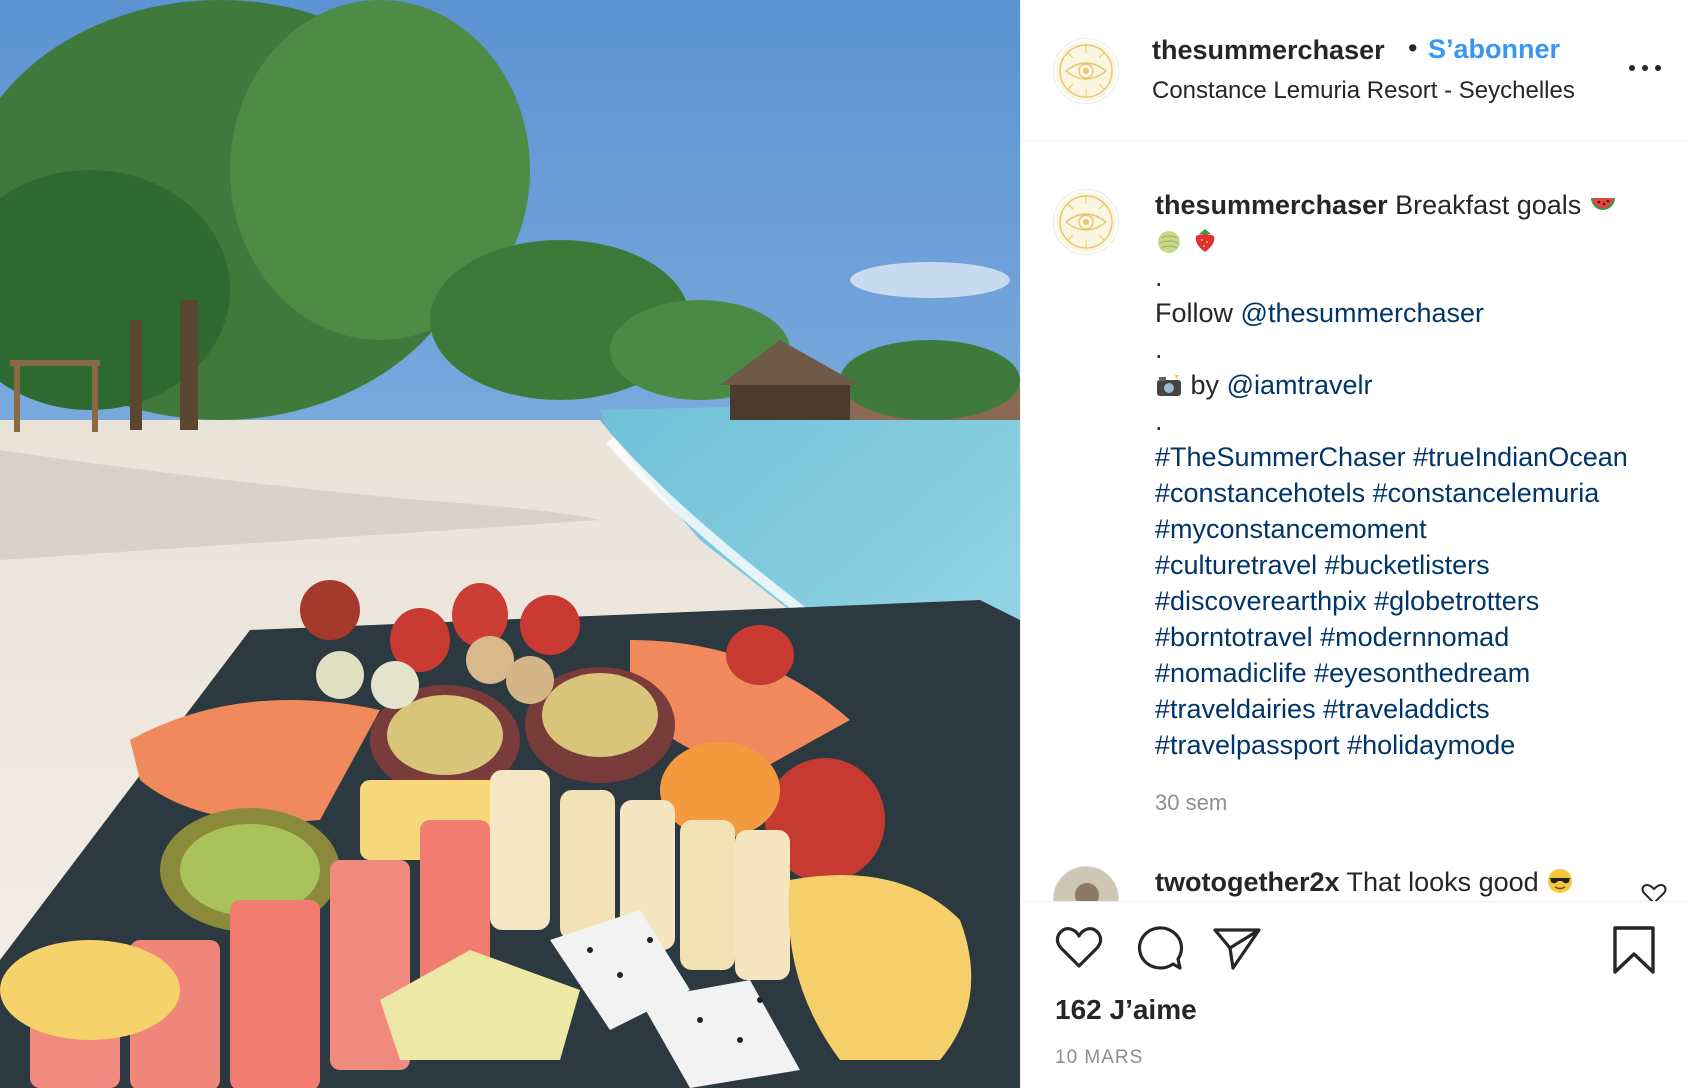  Describe the element at coordinates (1354, 994) in the screenshot. I see `actions-bar: 162 J’aime 10 MARS` at that location.